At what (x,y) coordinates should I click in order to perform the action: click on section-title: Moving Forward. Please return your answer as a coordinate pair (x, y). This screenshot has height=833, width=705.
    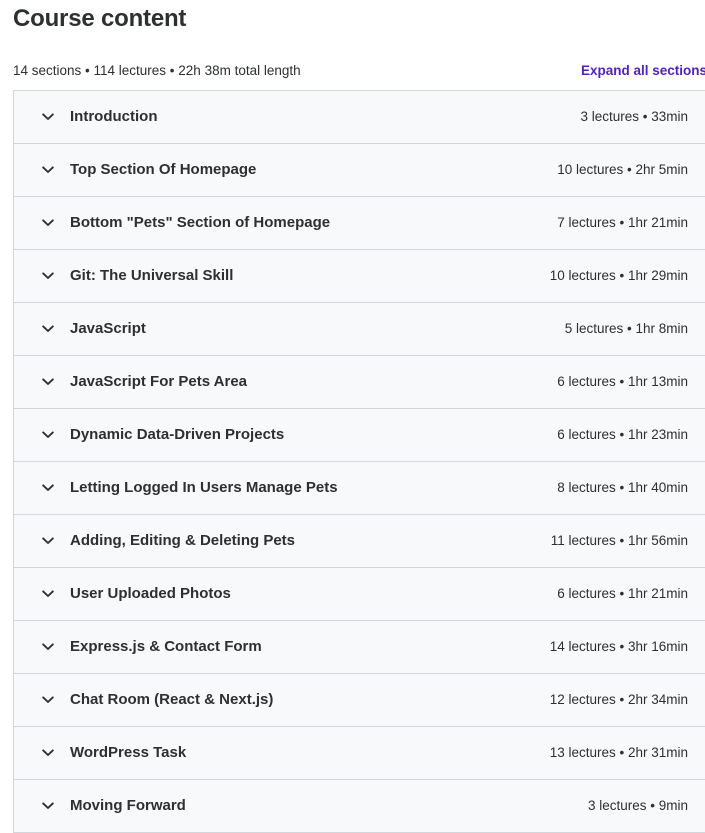
    Looking at the image, I should click on (128, 805).